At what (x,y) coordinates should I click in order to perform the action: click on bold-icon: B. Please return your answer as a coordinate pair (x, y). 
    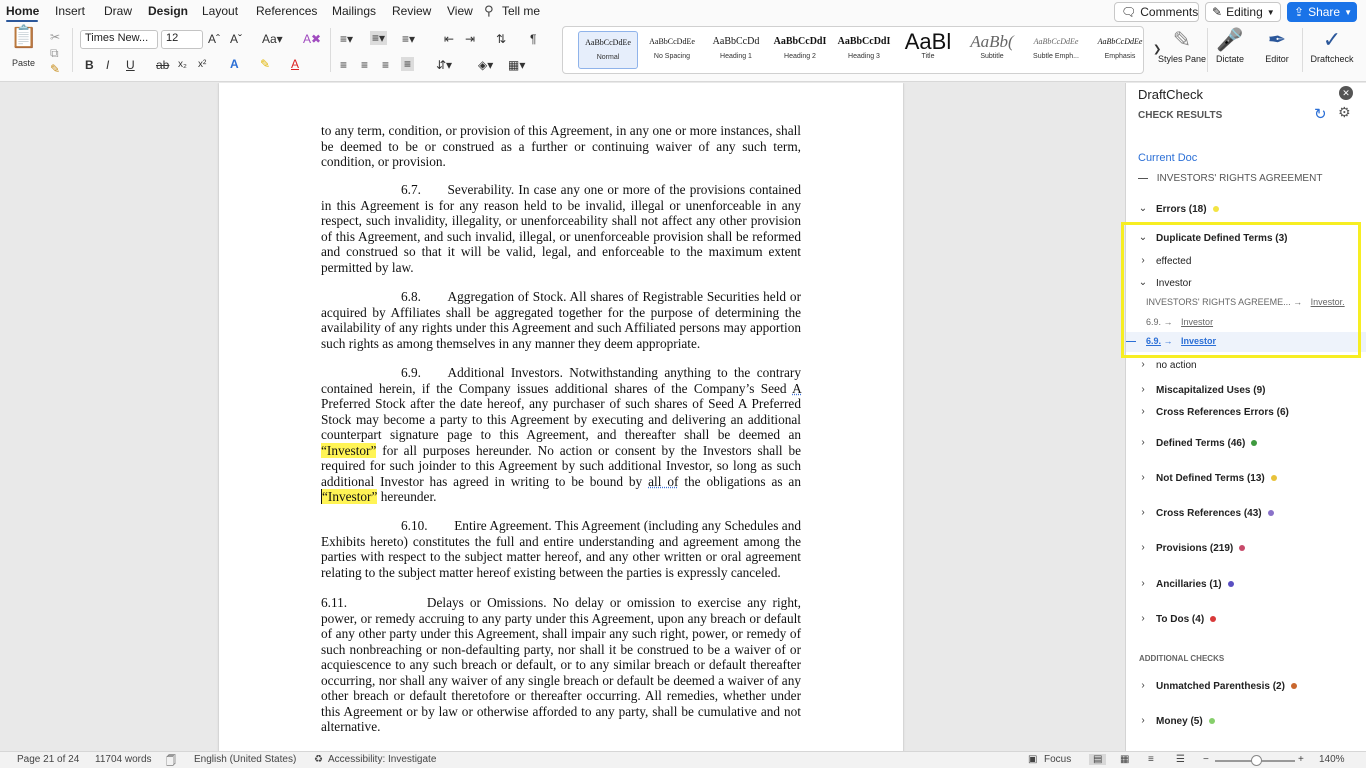
    Looking at the image, I should click on (89, 65).